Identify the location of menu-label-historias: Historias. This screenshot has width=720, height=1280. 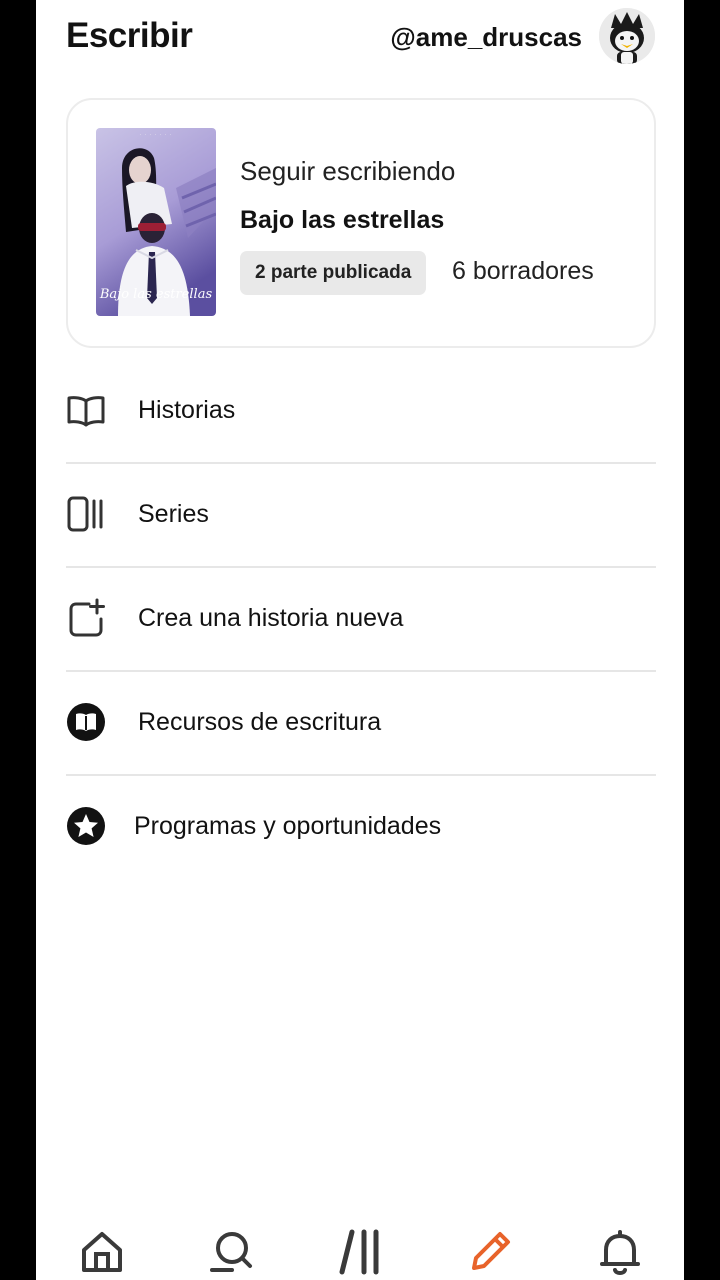
(187, 410).